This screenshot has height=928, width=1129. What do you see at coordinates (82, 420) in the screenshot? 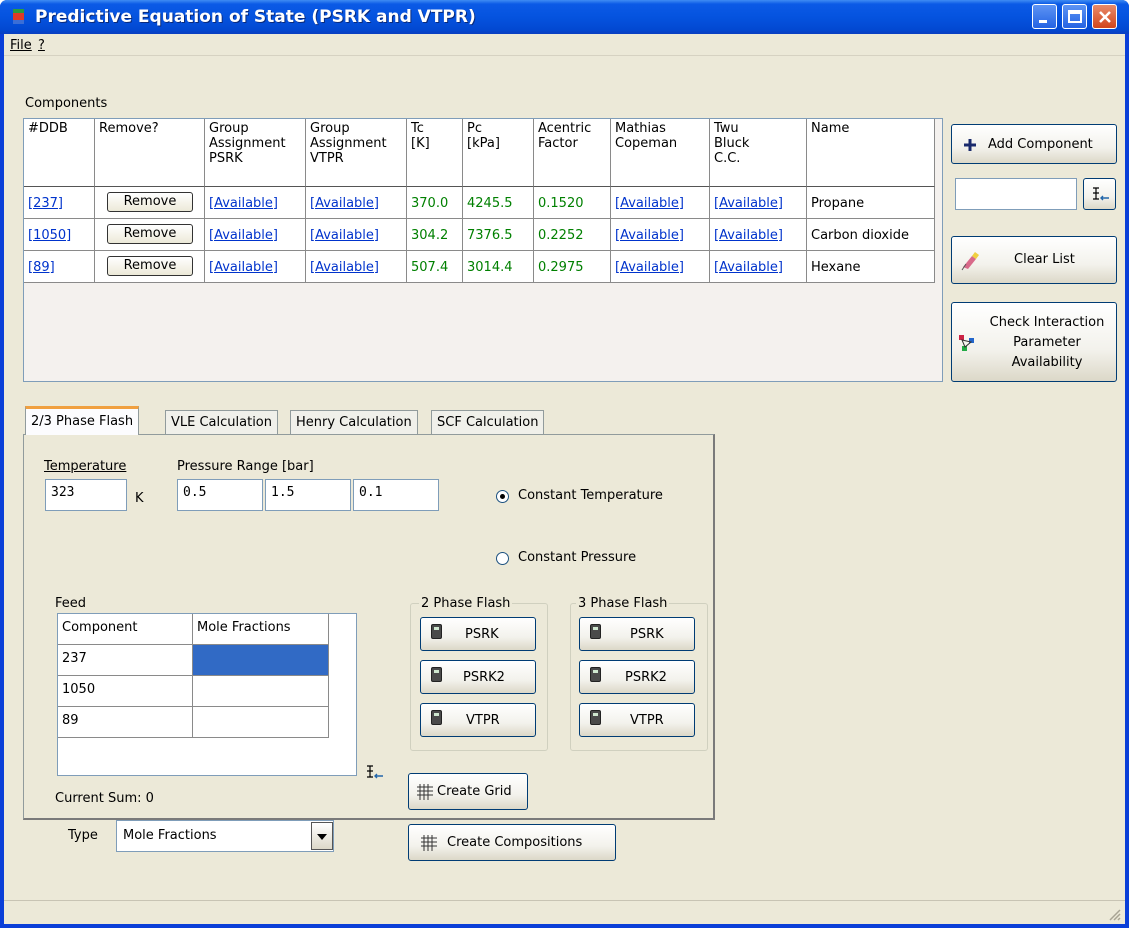
I see `tab-phase-flash: 2/3 Phase Flash` at bounding box center [82, 420].